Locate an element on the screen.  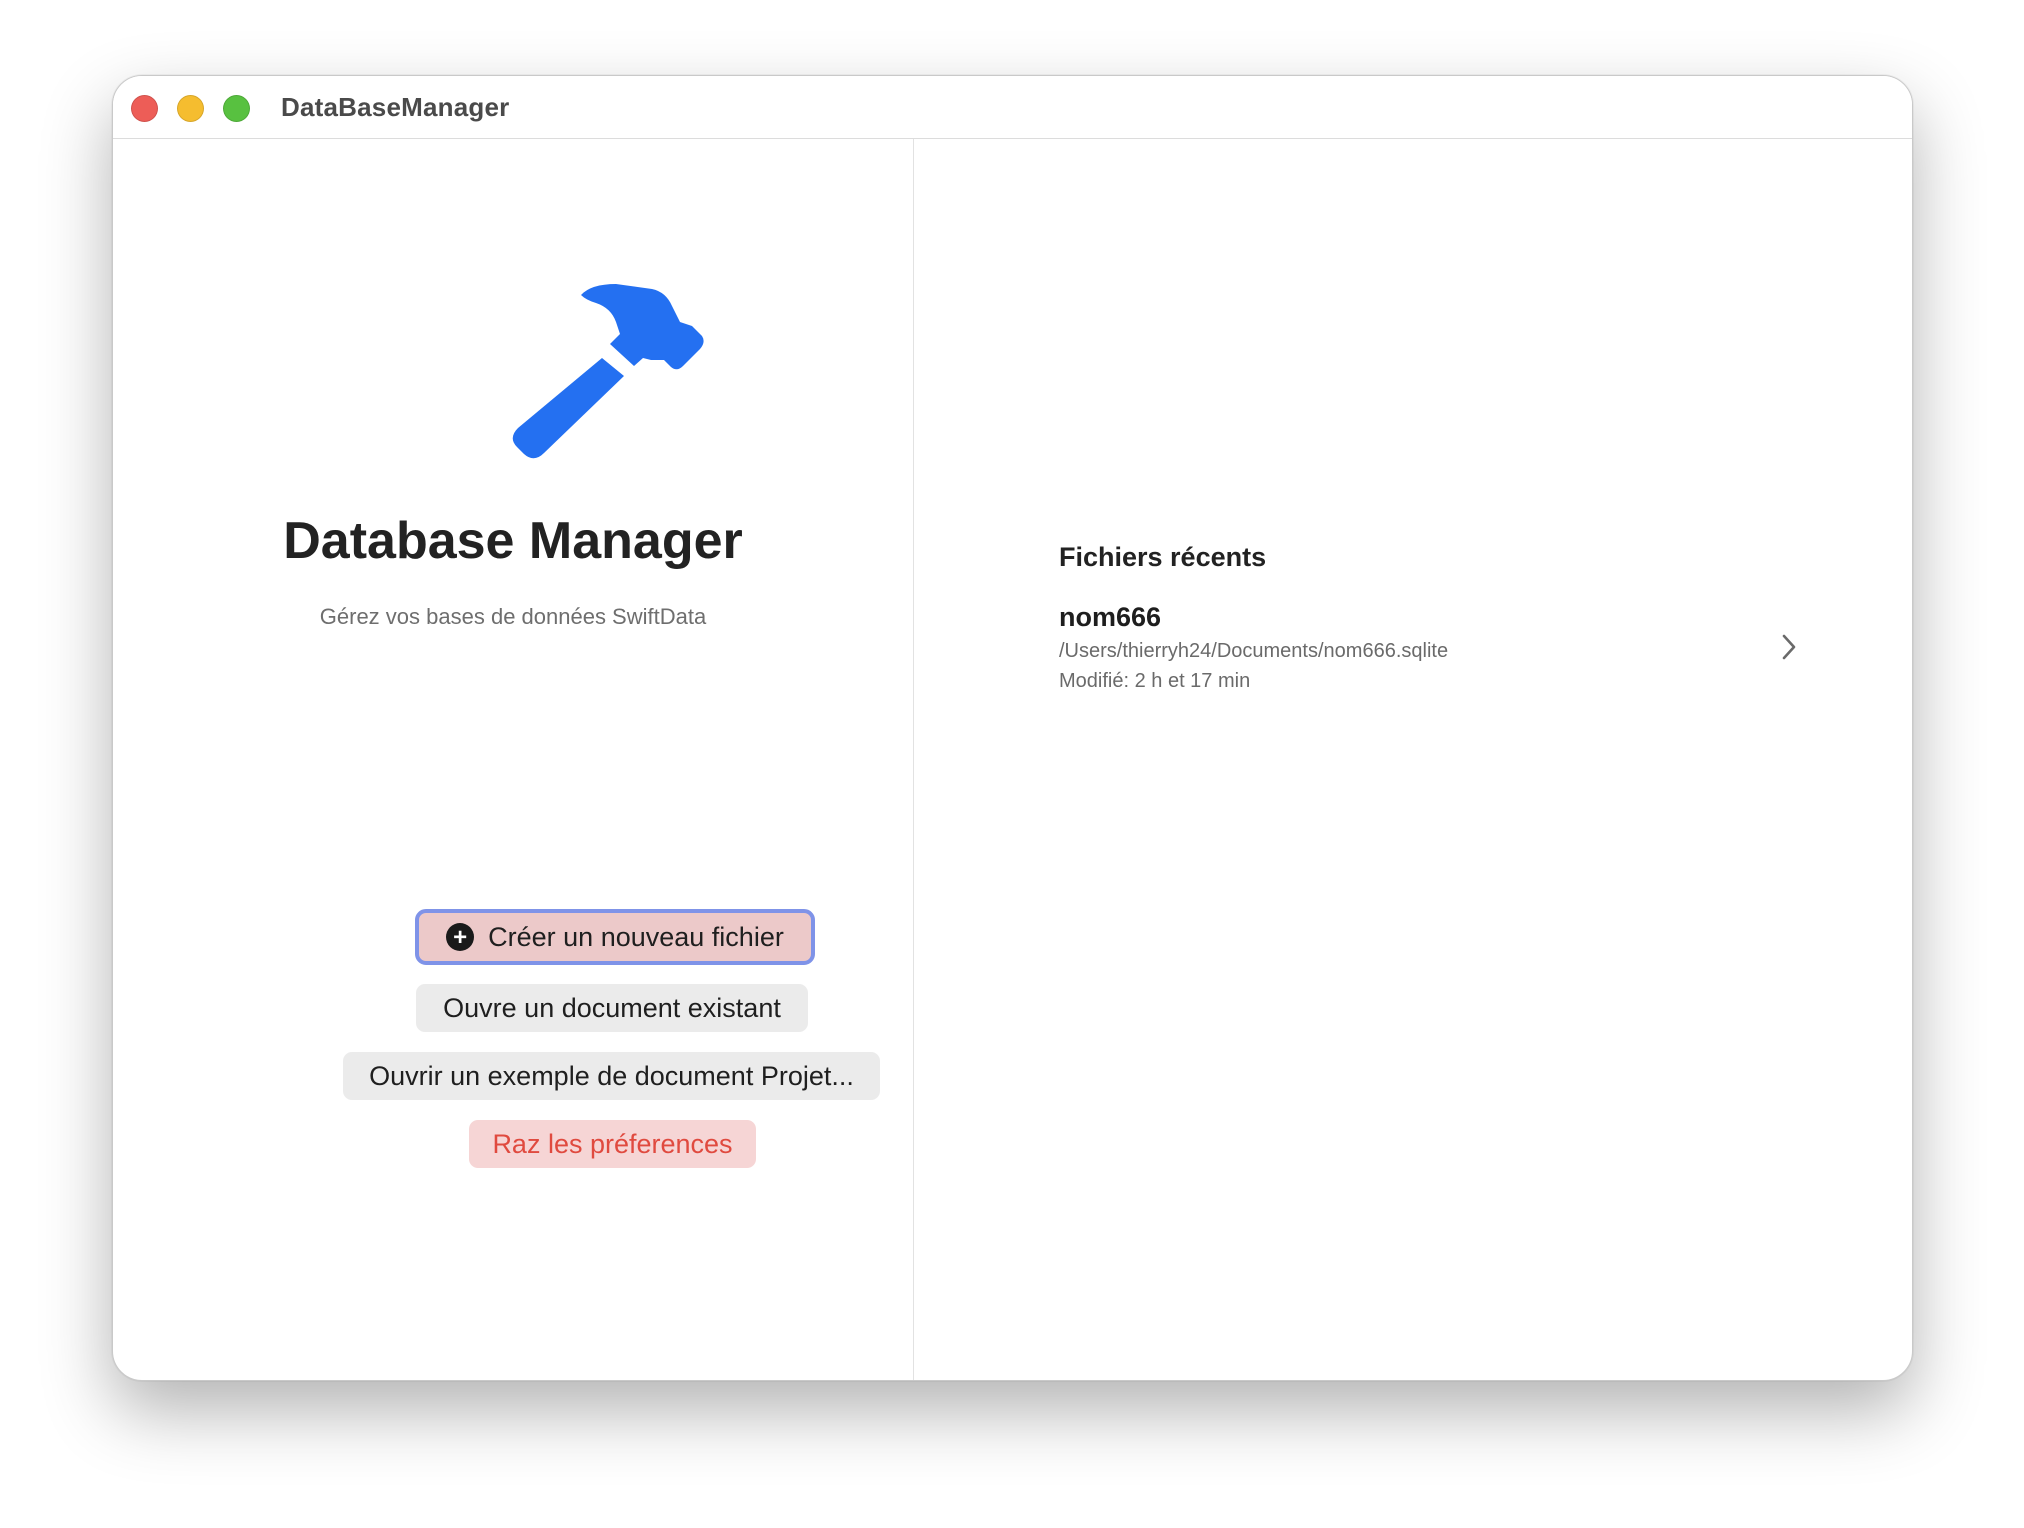
reset-preferences-button: Raz les préferences is located at coordinates (612, 1144).